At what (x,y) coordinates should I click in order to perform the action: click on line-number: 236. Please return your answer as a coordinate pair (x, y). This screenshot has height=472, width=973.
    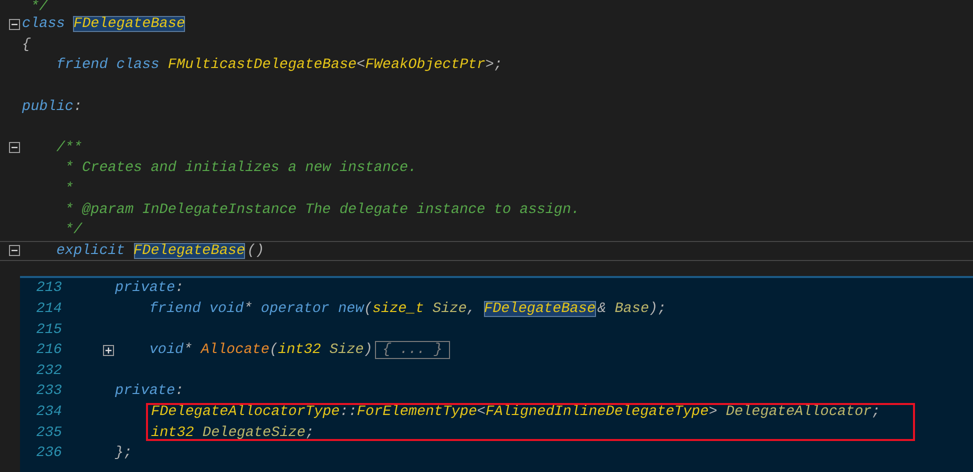
    Looking at the image, I should click on (48, 453).